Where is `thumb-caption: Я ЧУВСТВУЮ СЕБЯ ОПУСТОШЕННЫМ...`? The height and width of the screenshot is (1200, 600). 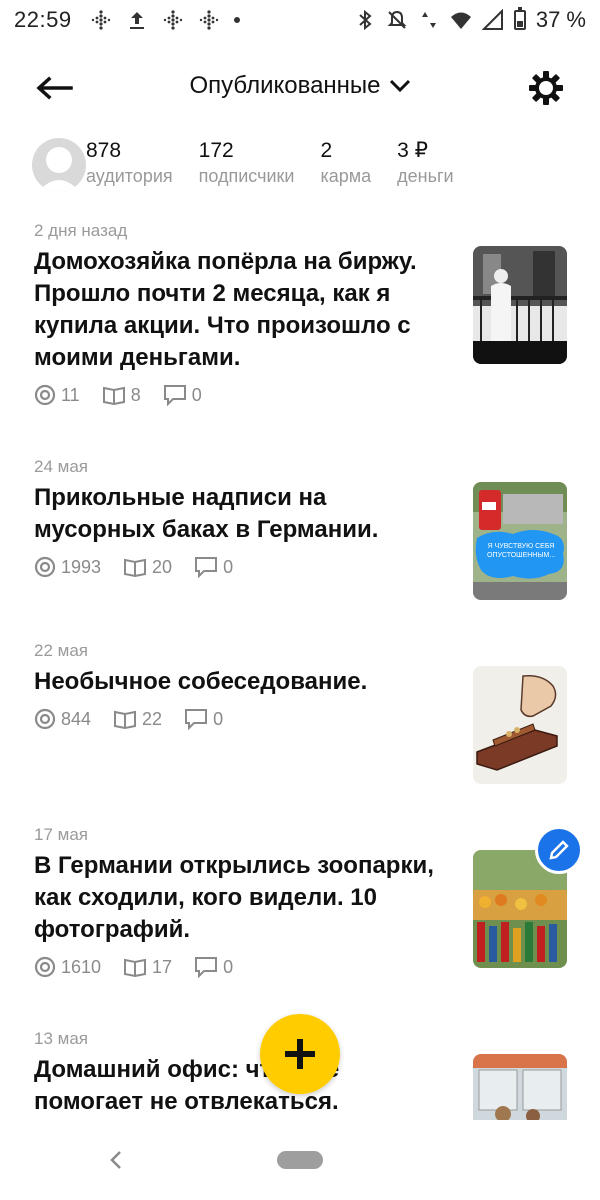
thumb-caption: Я ЧУВСТВУЮ СЕБЯ ОПУСТОШЕННЫМ... is located at coordinates (521, 551).